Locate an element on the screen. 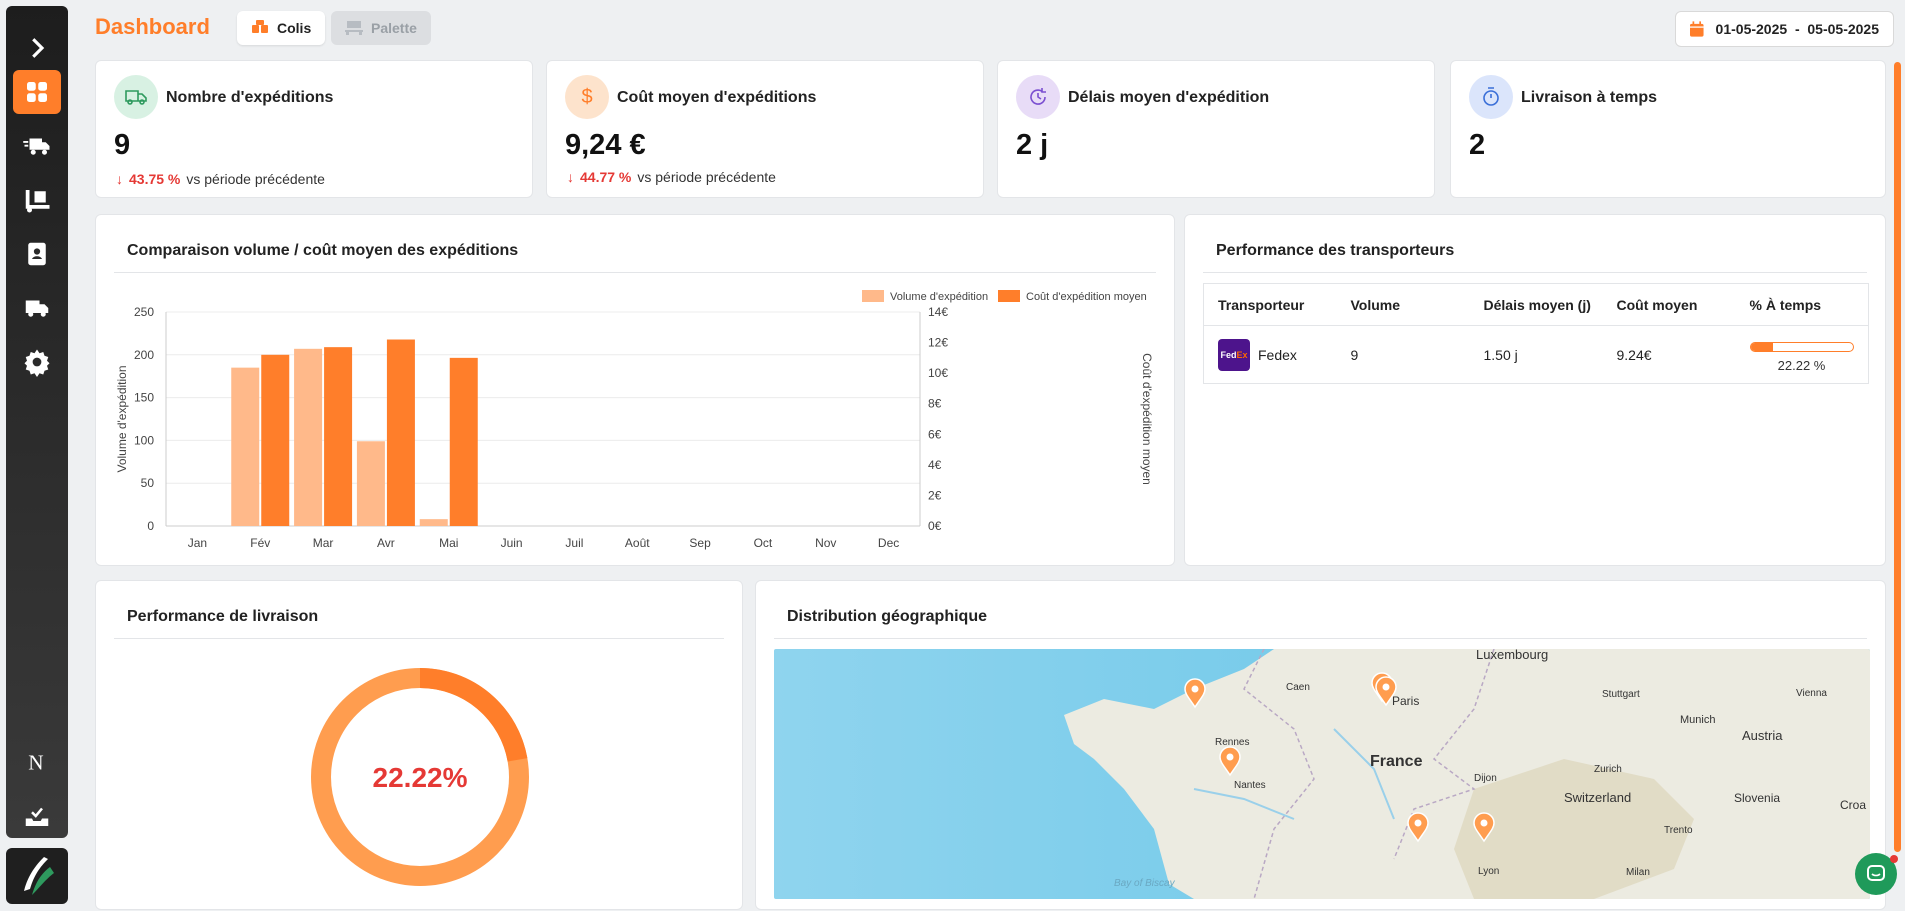  gear-icon is located at coordinates (37, 363).